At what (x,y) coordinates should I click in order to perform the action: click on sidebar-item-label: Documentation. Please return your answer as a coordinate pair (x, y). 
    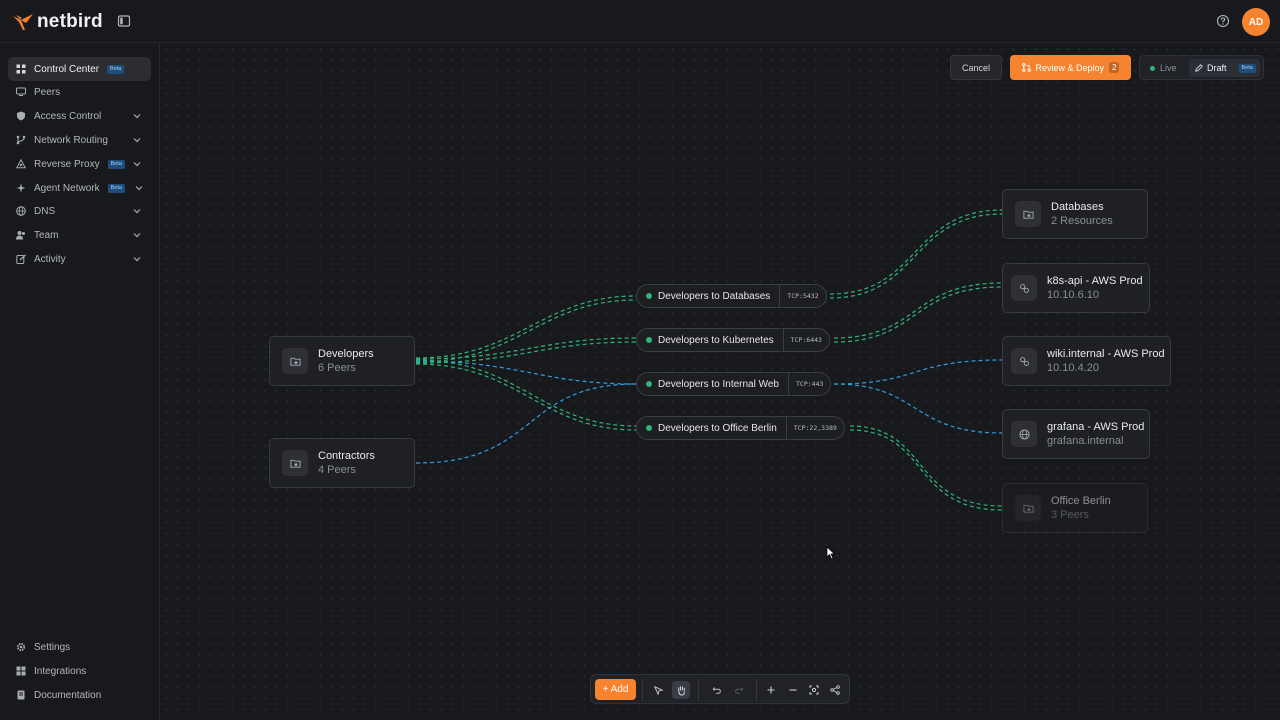
    Looking at the image, I should click on (68, 695).